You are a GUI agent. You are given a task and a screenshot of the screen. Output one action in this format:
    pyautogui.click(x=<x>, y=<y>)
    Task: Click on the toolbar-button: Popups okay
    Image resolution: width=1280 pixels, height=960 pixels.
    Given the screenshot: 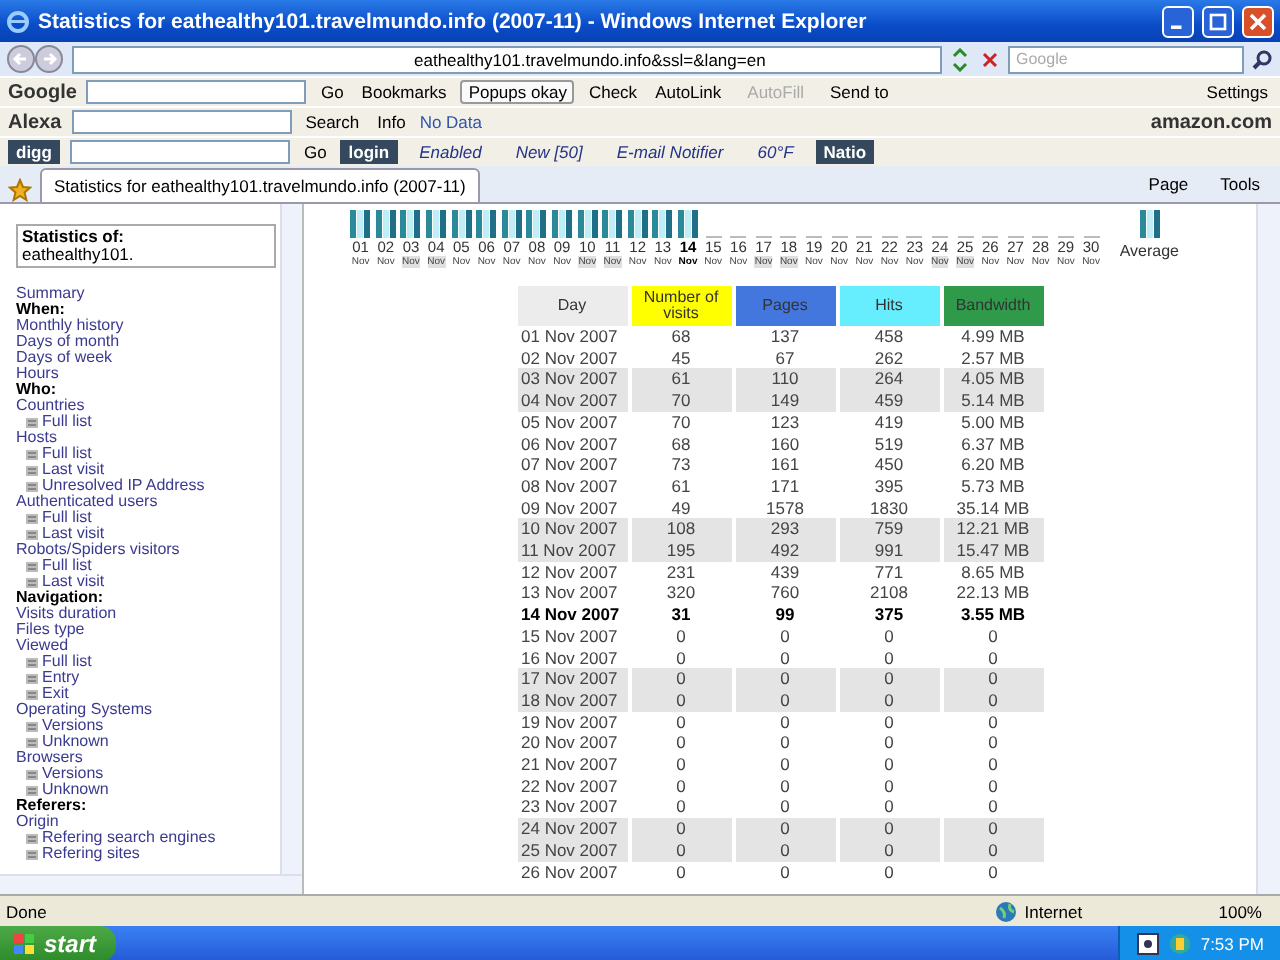 What is the action you would take?
    pyautogui.click(x=517, y=92)
    